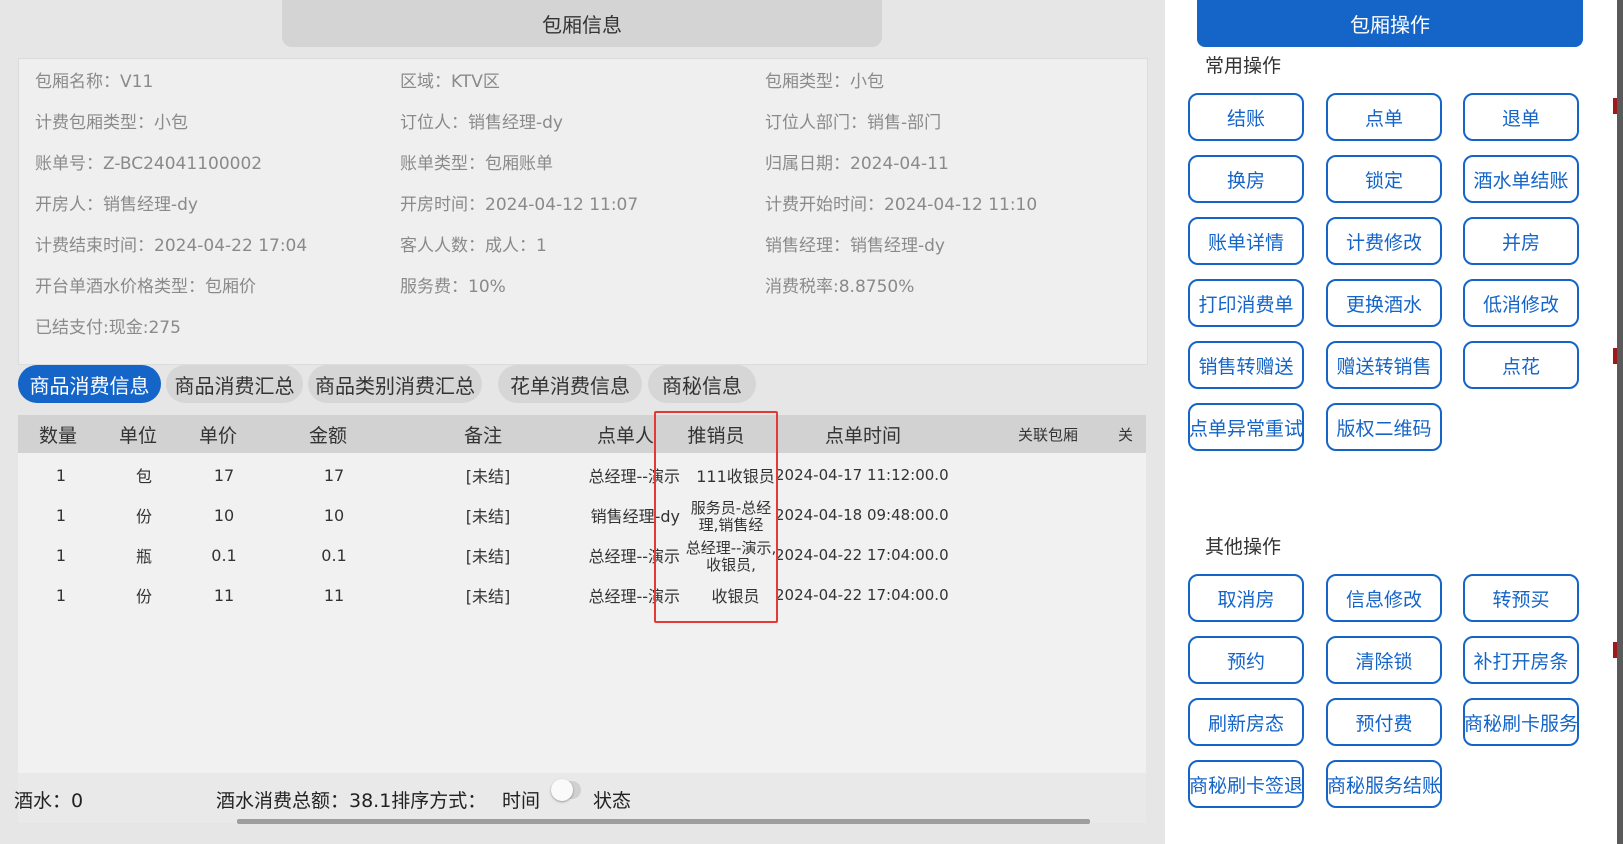 The height and width of the screenshot is (844, 1623). Describe the element at coordinates (1384, 784) in the screenshot. I see `secretary-service-checkout-button: 商秘服务结账` at that location.